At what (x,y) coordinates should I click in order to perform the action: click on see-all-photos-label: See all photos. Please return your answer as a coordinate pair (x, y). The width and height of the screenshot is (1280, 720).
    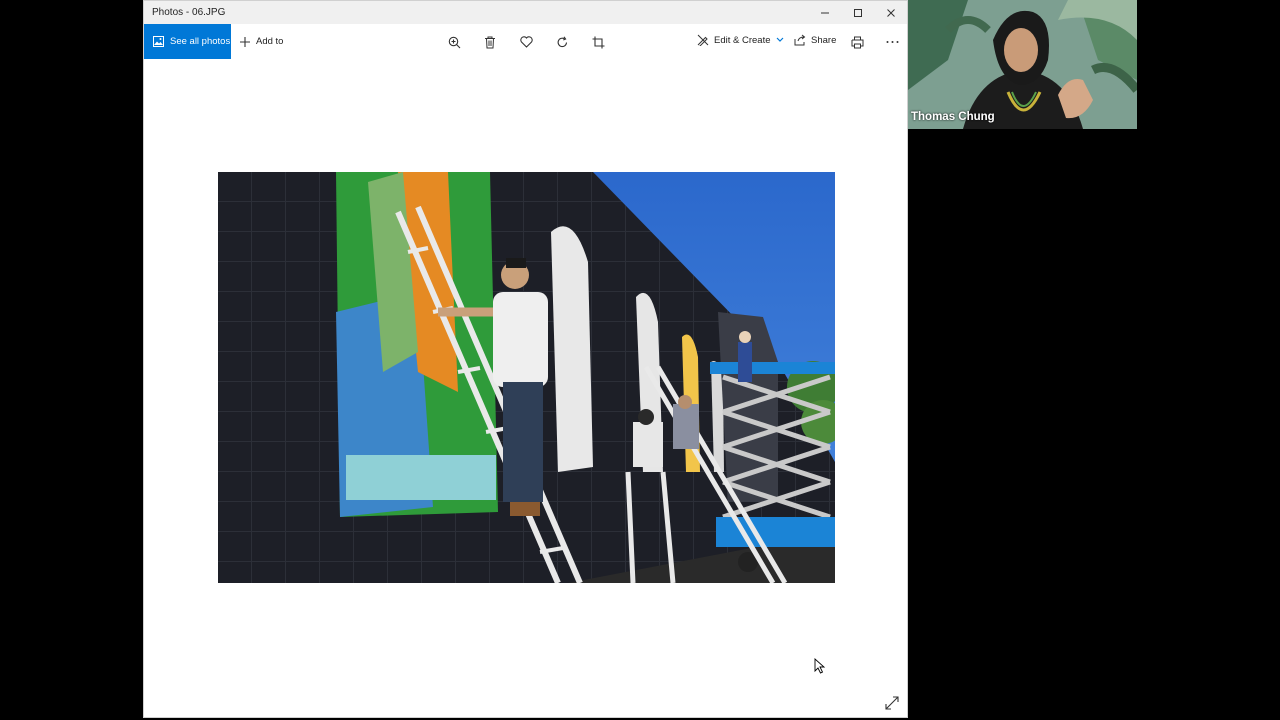
    Looking at the image, I should click on (200, 41).